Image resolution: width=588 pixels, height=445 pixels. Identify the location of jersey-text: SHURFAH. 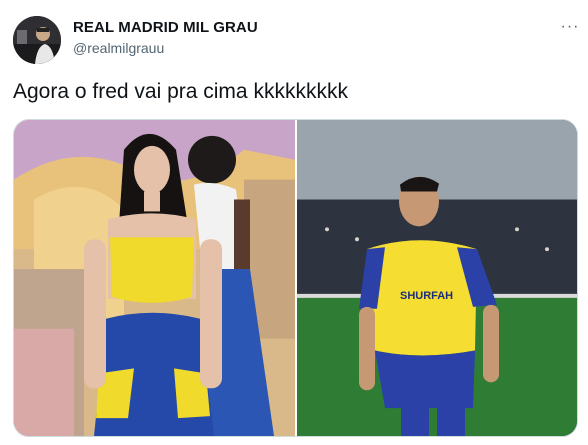
(426, 296).